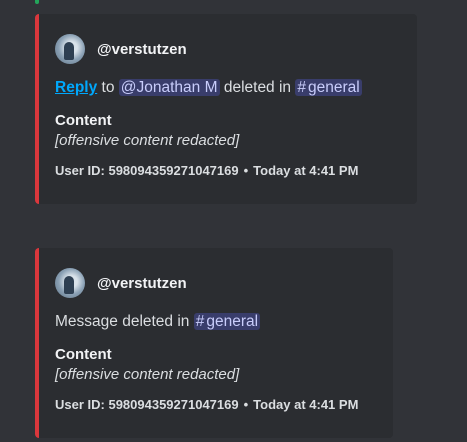 The width and height of the screenshot is (467, 442). What do you see at coordinates (76, 87) in the screenshot?
I see `reply-link: Reply` at bounding box center [76, 87].